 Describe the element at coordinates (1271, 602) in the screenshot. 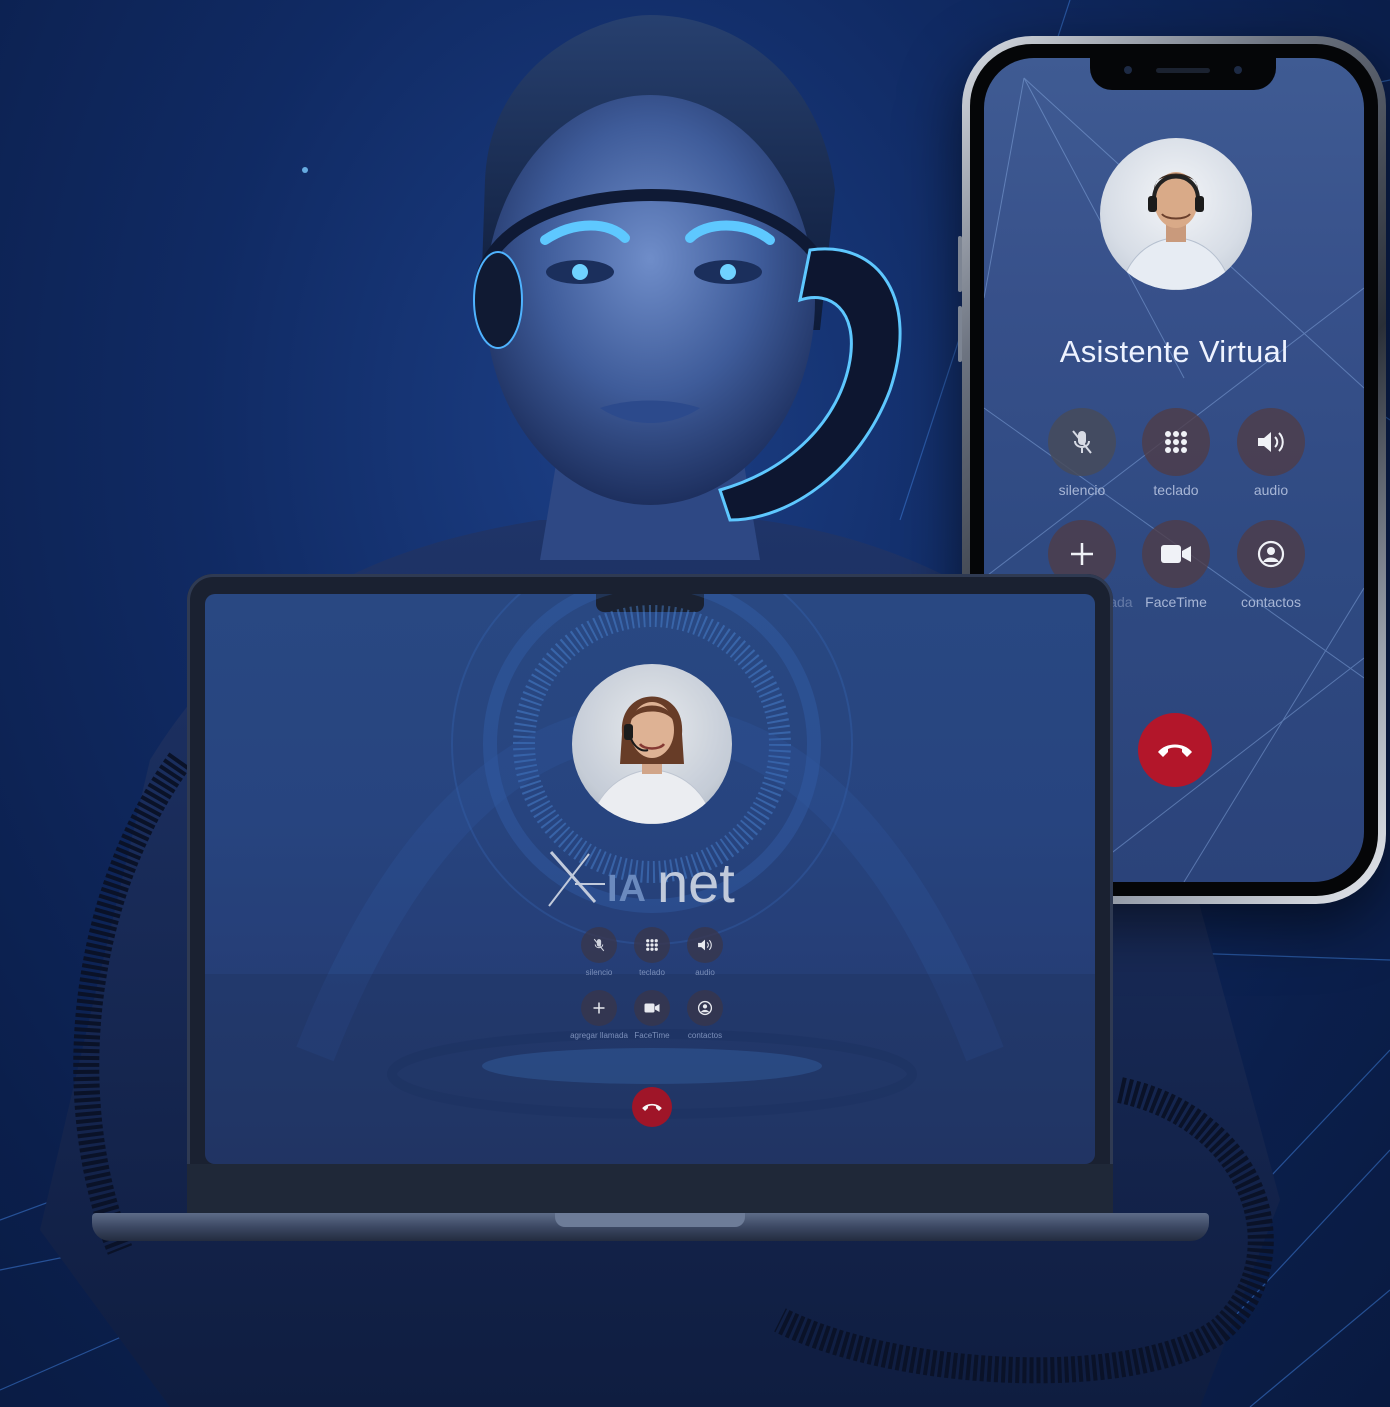

I see `contacts-label: contactos` at that location.